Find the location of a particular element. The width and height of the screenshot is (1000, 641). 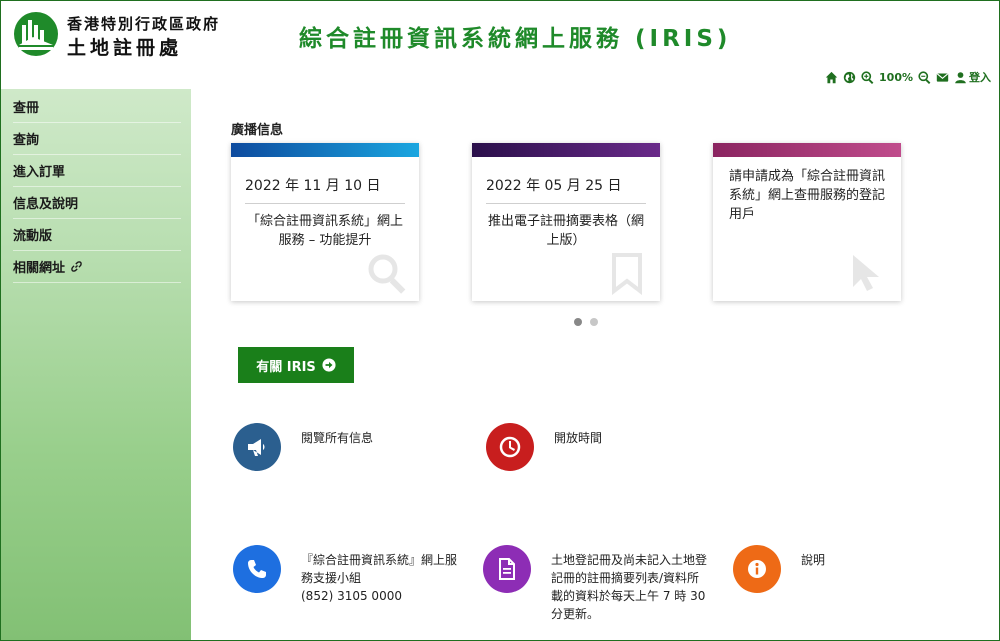

login-link: 登入 is located at coordinates (972, 77).